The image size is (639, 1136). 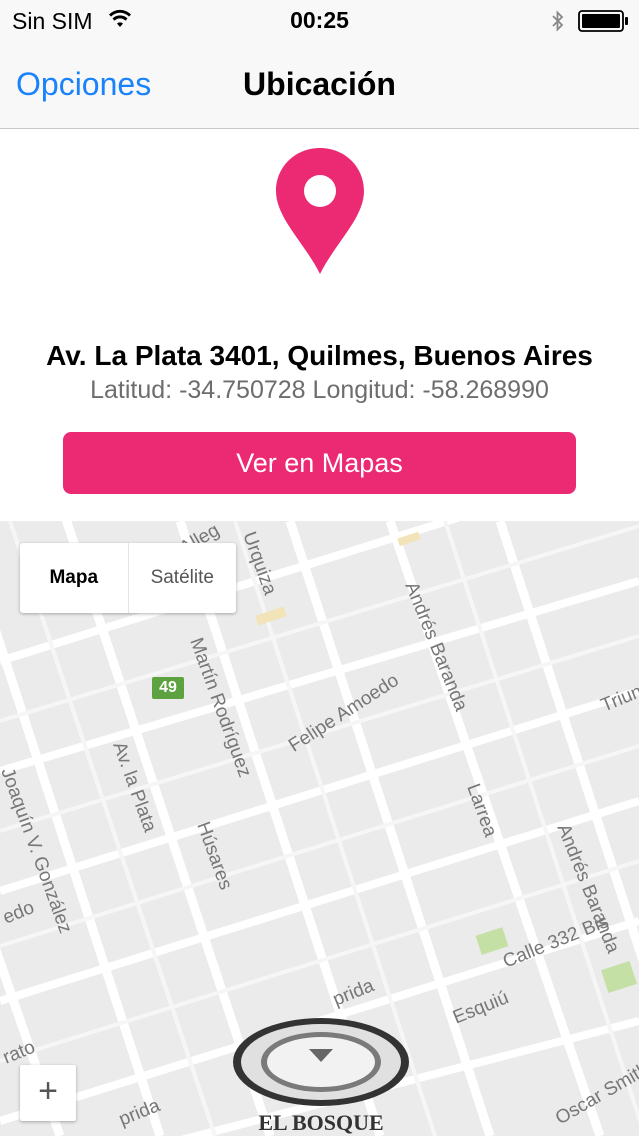 I want to click on navigation-bar: Opciones Ubicación, so click(x=319, y=84).